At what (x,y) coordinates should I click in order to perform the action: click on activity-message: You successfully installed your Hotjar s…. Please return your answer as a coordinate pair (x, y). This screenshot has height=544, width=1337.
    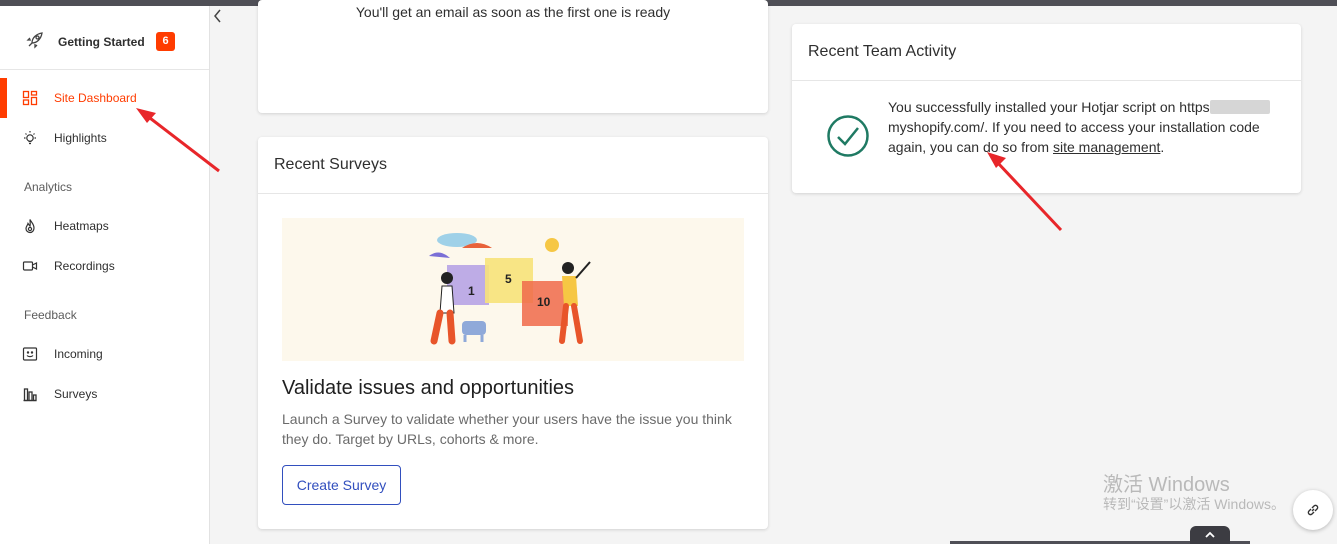
    Looking at the image, I should click on (1083, 127).